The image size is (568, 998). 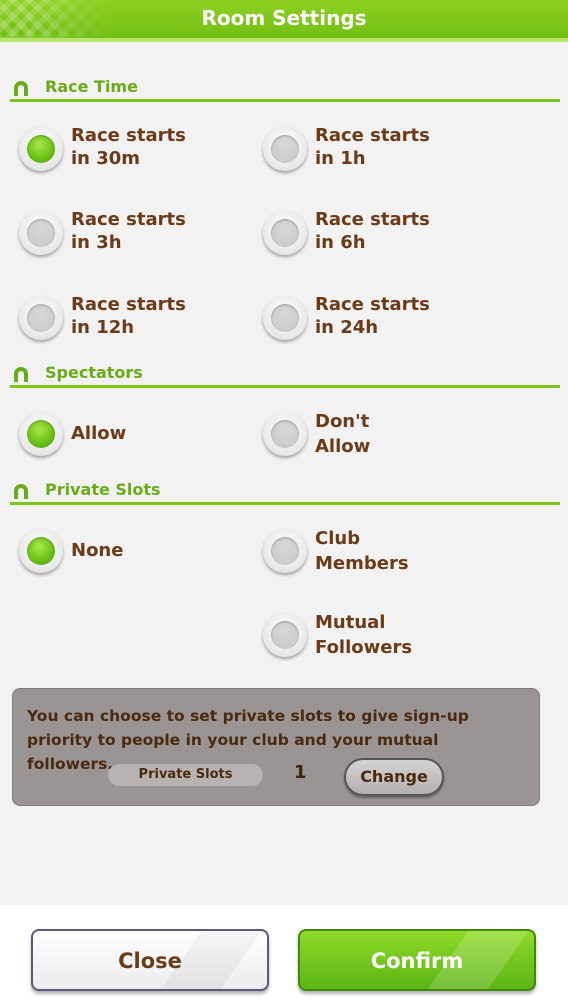 I want to click on radio-private-mutual-followers: Mutual Followers, so click(x=373, y=635).